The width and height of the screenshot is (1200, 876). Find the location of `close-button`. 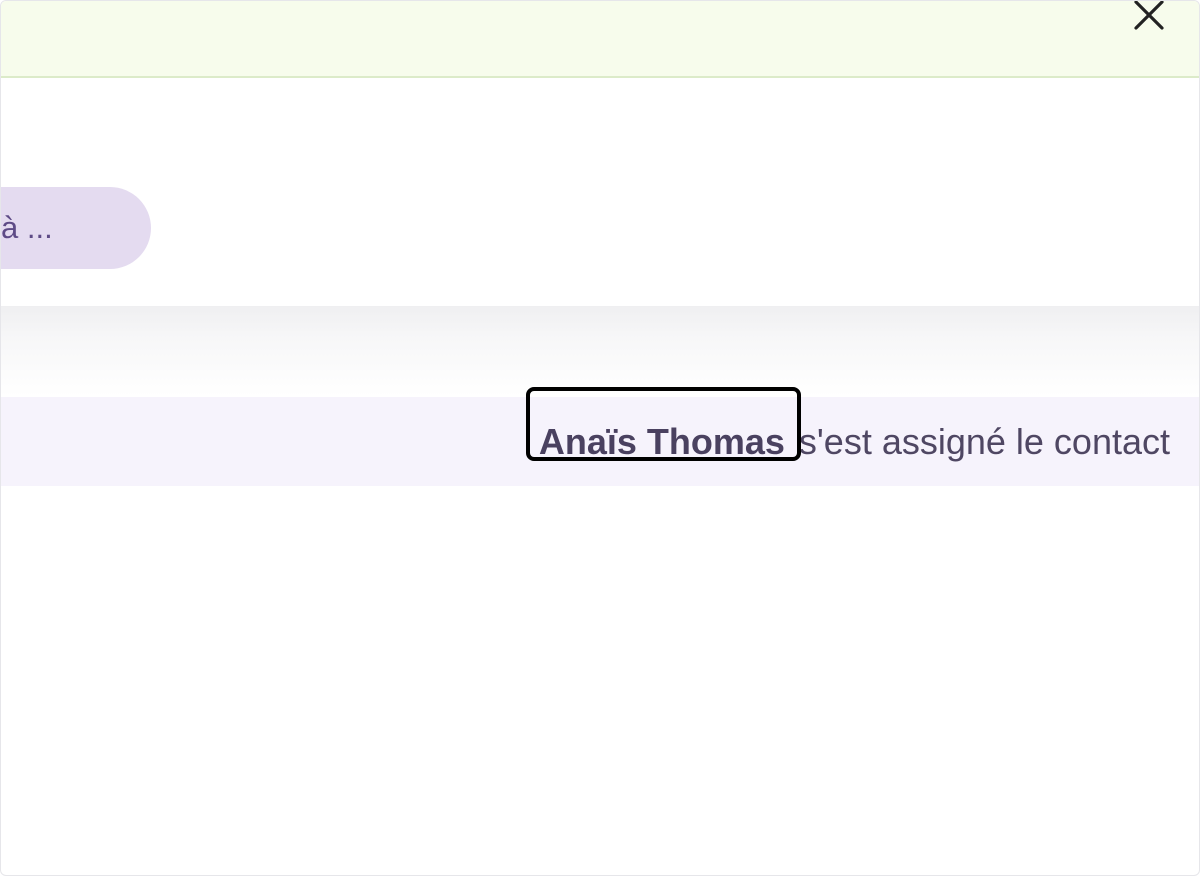

close-button is located at coordinates (1149, 18).